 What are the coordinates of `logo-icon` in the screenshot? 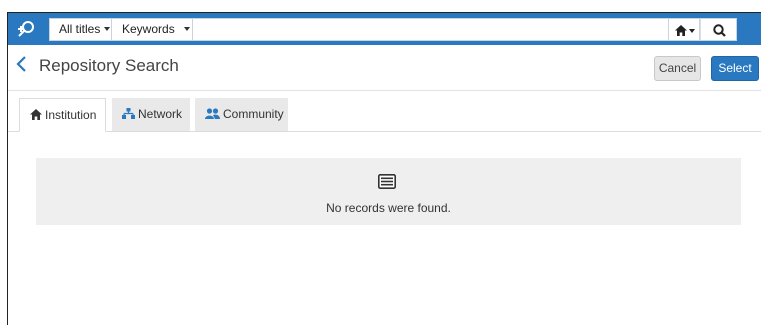 It's located at (26, 29).